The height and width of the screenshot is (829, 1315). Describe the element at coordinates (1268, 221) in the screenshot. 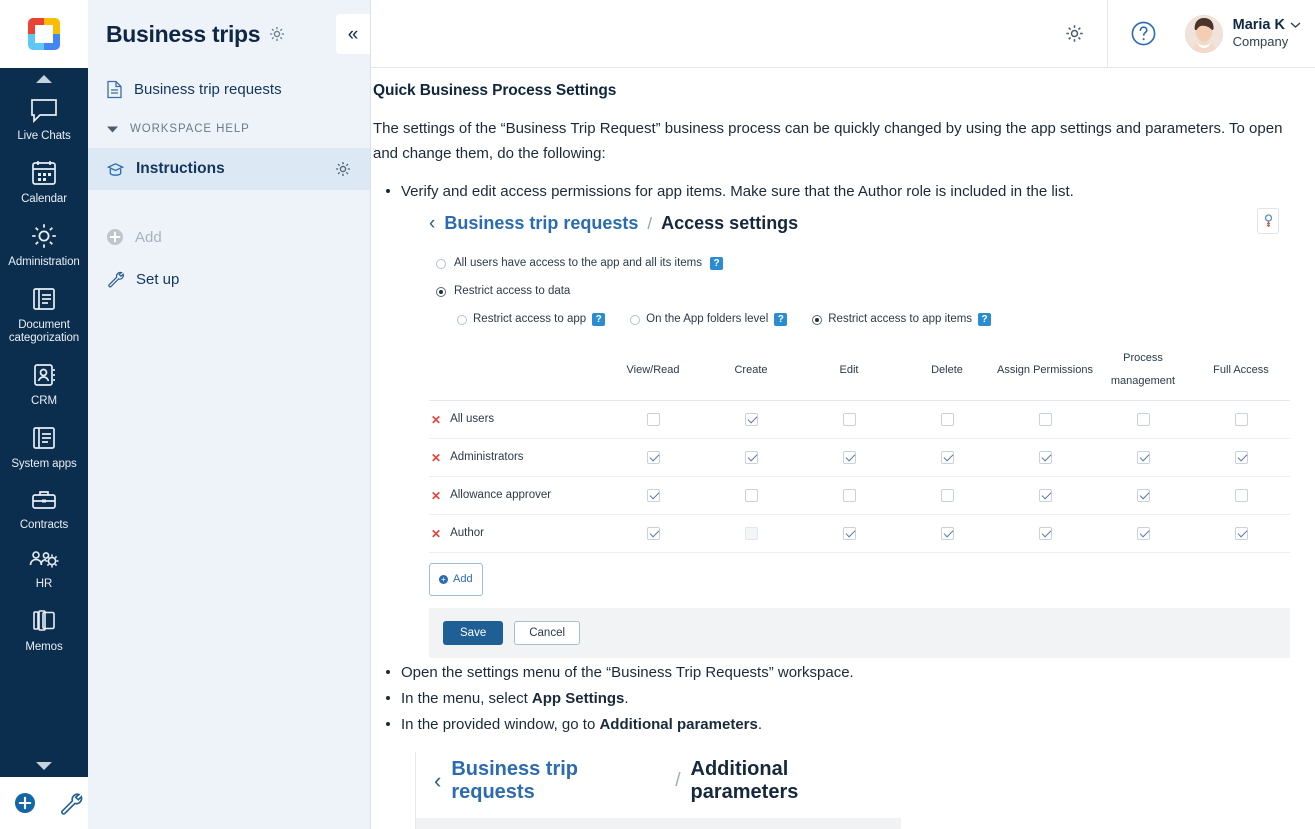

I see `access-key-button` at that location.